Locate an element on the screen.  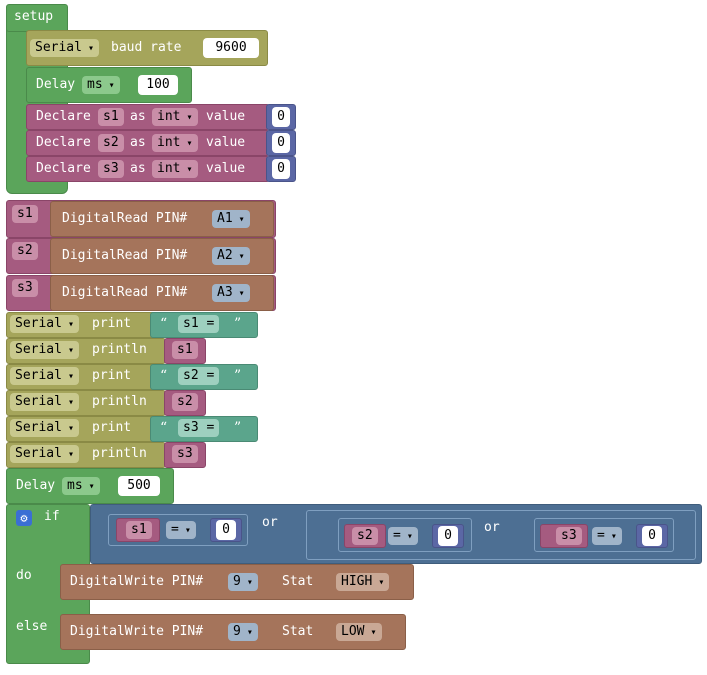
pin-dropdown-a1: A1 is located at coordinates (231, 219).